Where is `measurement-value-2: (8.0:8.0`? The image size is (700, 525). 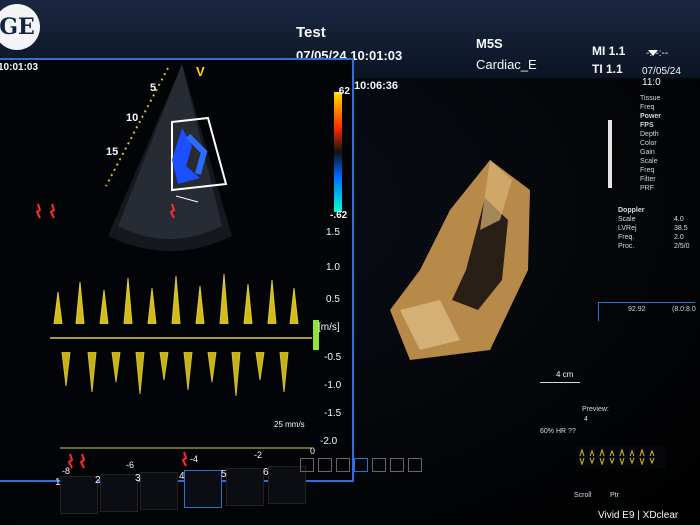
measurement-value-2: (8.0:8.0 is located at coordinates (684, 309).